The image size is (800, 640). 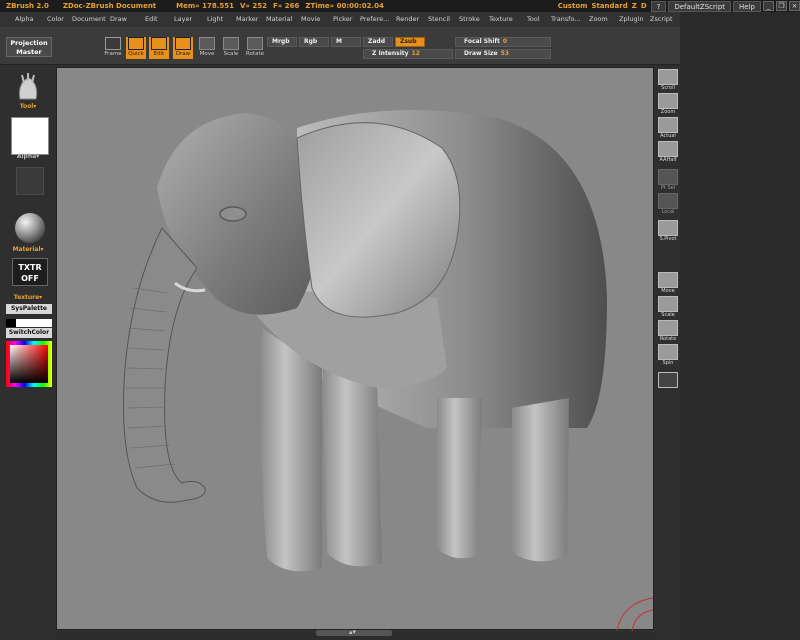 I want to click on texture-off-button: TXTR OFF, so click(x=30, y=272).